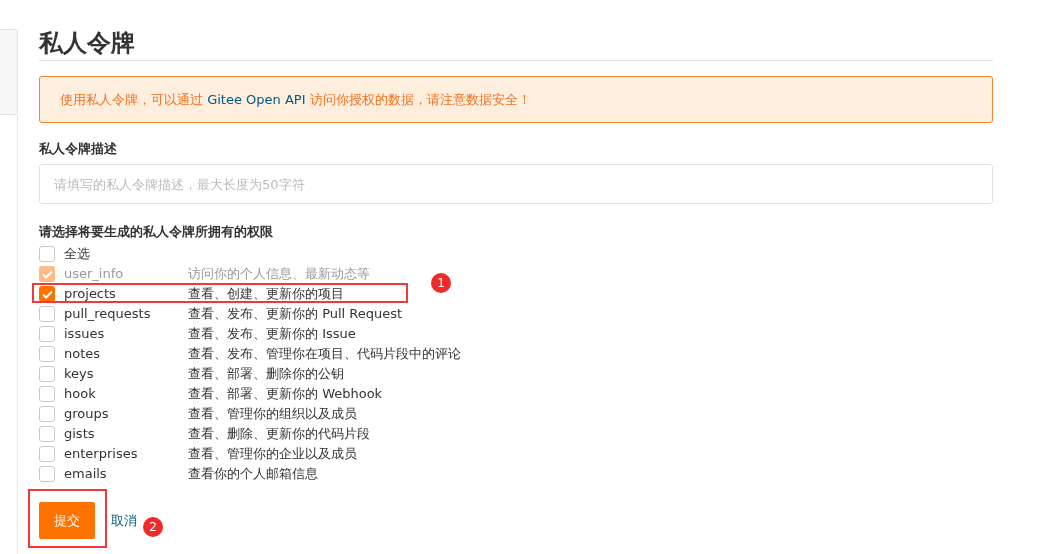 This screenshot has height=554, width=1042. I want to click on permission-description: 查看、管理你的组织以及成员, so click(272, 414).